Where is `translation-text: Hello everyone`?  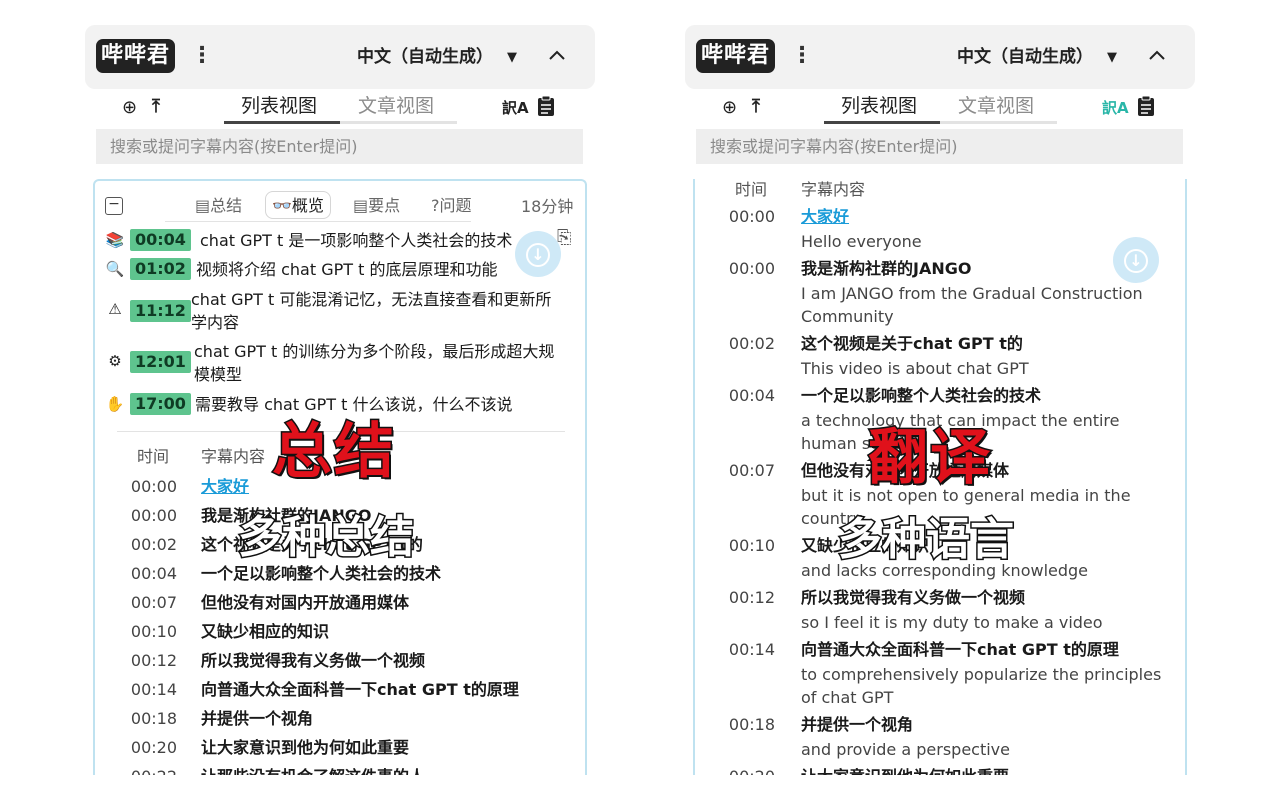 translation-text: Hello everyone is located at coordinates (861, 241).